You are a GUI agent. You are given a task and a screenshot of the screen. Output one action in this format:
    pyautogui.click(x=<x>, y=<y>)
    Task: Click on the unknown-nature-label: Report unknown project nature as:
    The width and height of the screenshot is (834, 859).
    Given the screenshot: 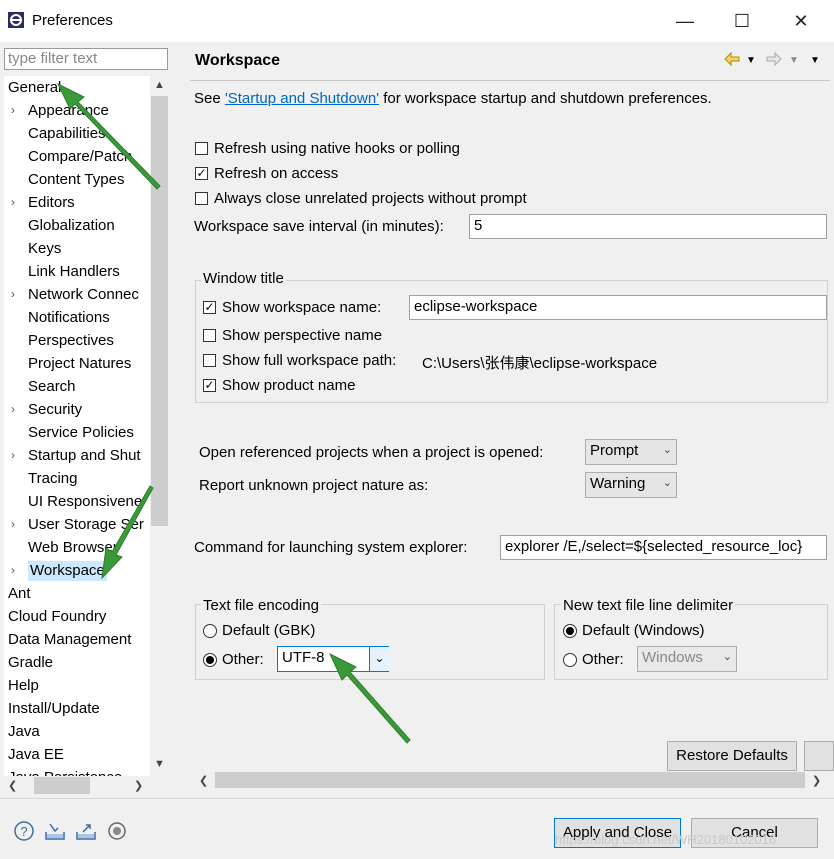 What is the action you would take?
    pyautogui.click(x=314, y=485)
    